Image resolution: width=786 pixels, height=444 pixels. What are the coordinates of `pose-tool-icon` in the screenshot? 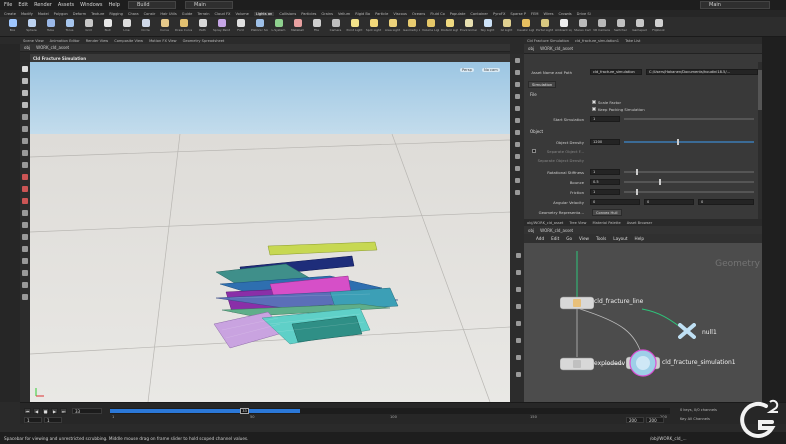 It's located at (25, 129).